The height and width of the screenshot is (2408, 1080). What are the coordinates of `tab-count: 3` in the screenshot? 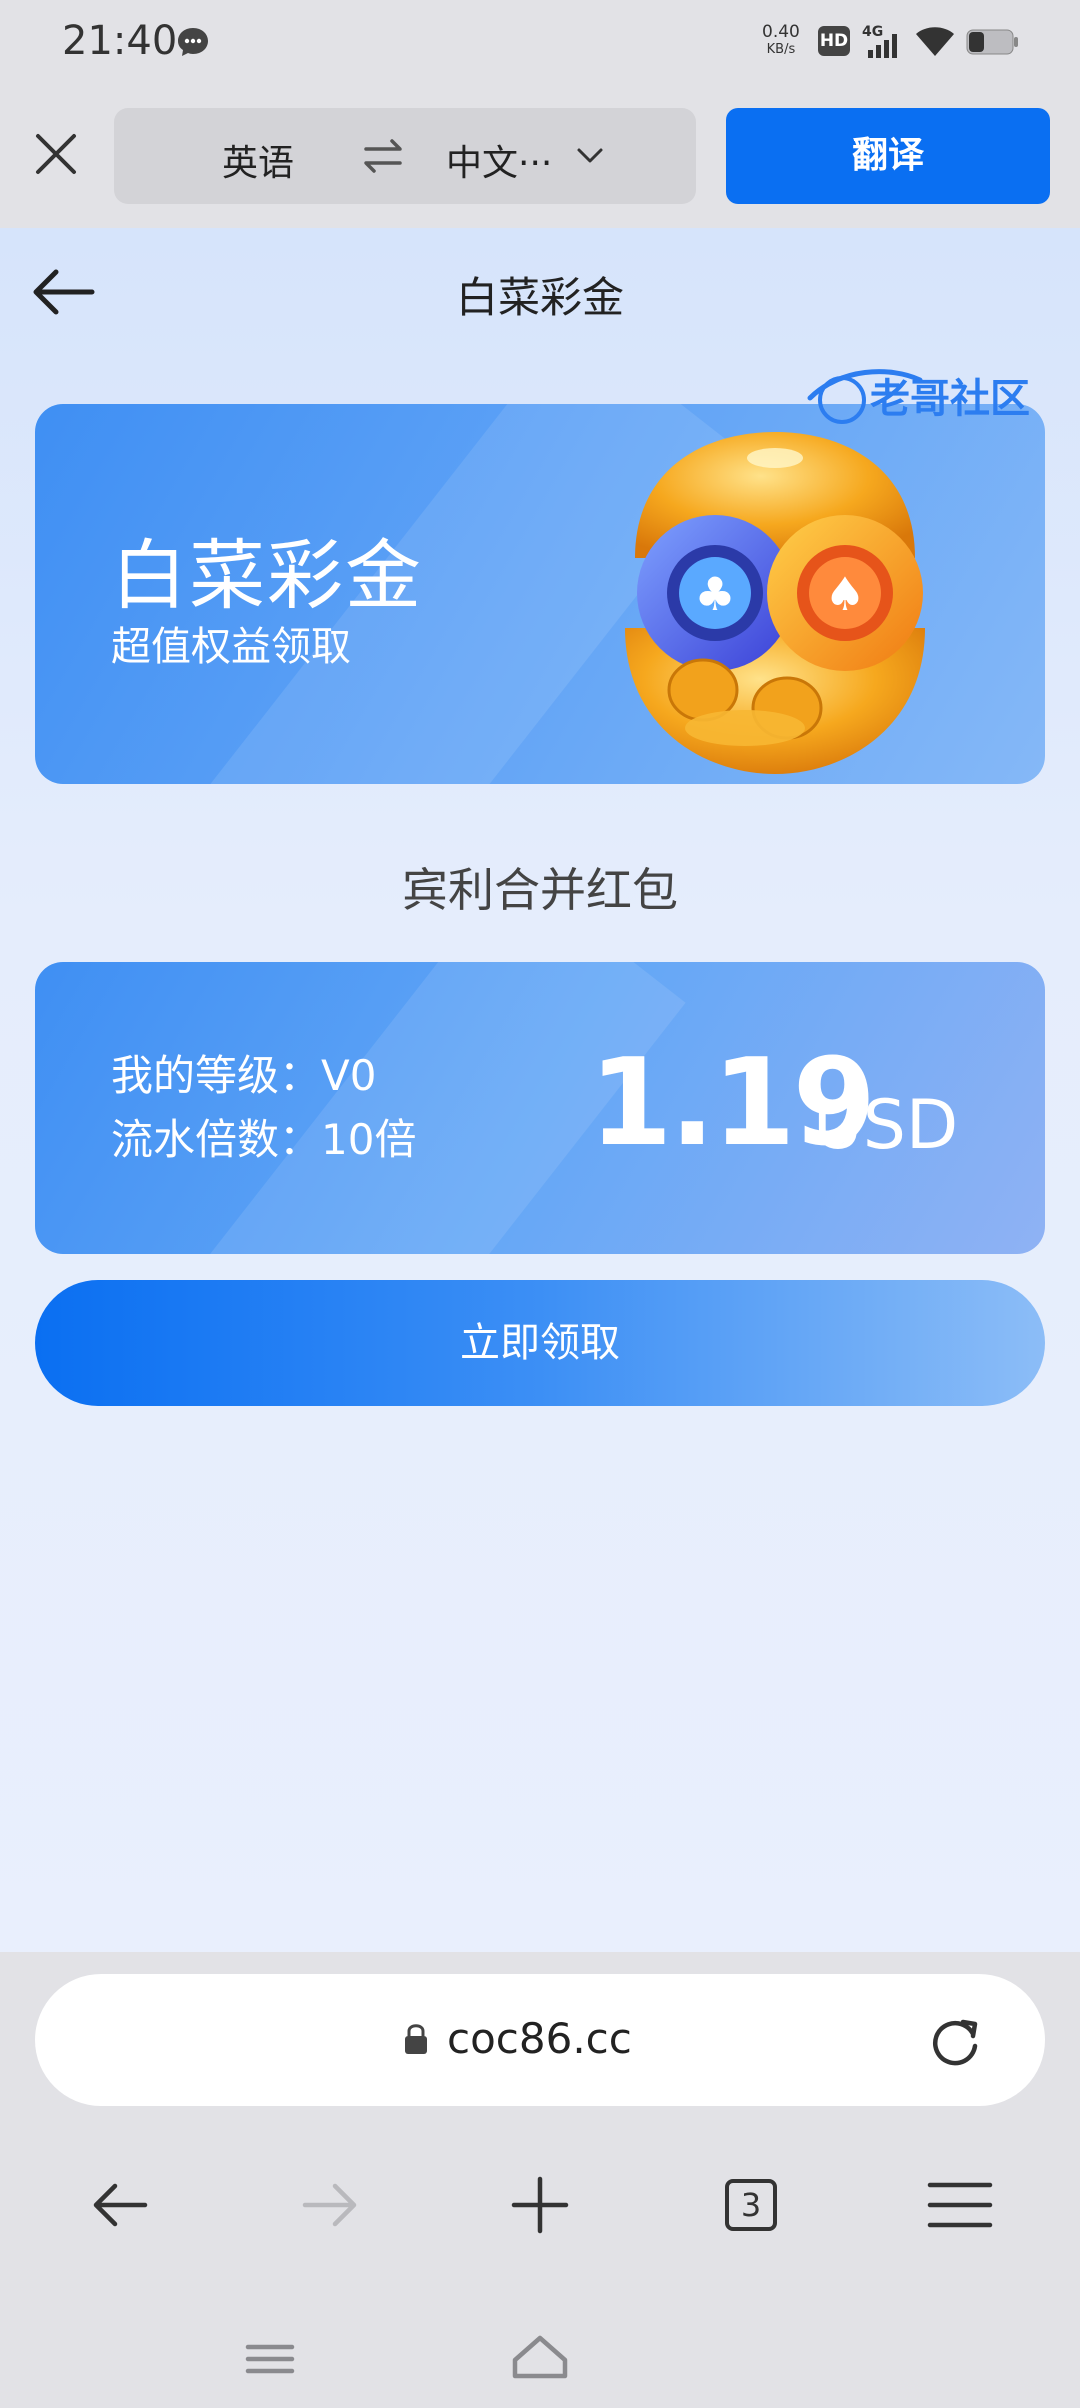 It's located at (751, 2205).